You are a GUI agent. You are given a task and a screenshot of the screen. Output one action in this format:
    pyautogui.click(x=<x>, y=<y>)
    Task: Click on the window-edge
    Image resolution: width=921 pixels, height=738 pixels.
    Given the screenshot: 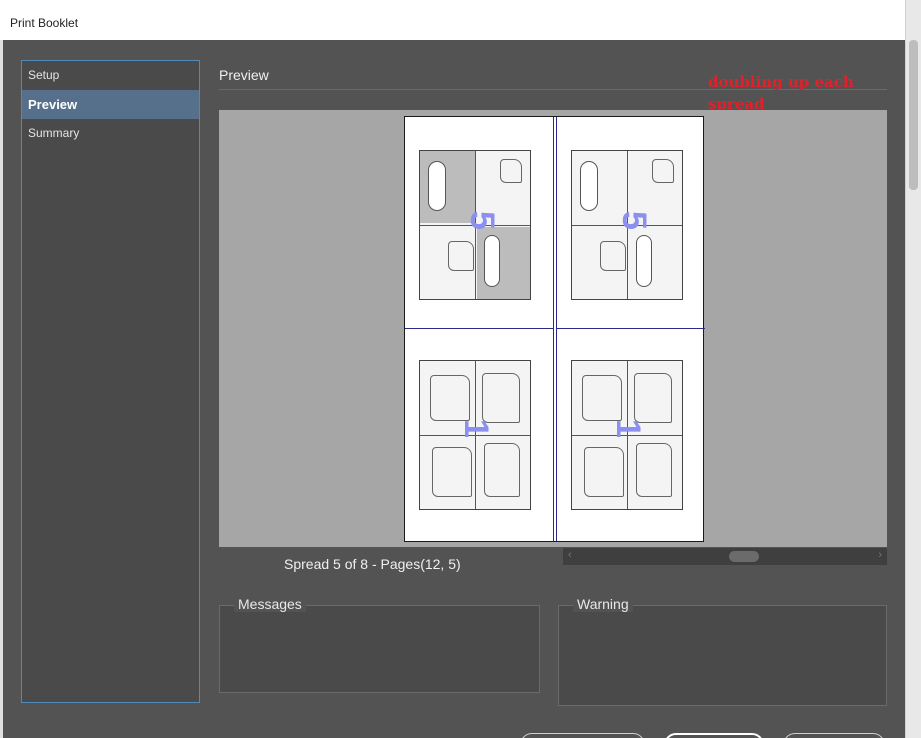 What is the action you would take?
    pyautogui.click(x=1, y=389)
    